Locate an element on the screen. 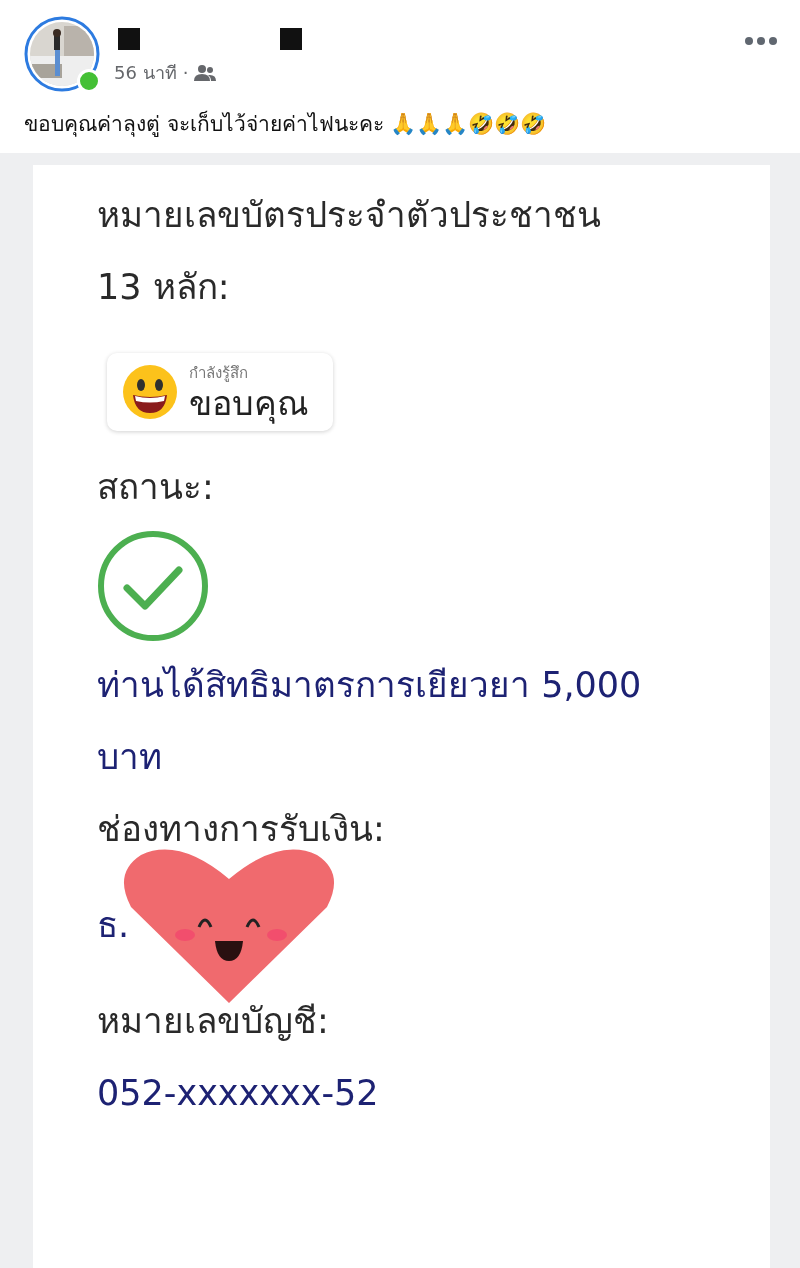 The height and width of the screenshot is (1268, 800). field-value: บาท is located at coordinates (129, 757).